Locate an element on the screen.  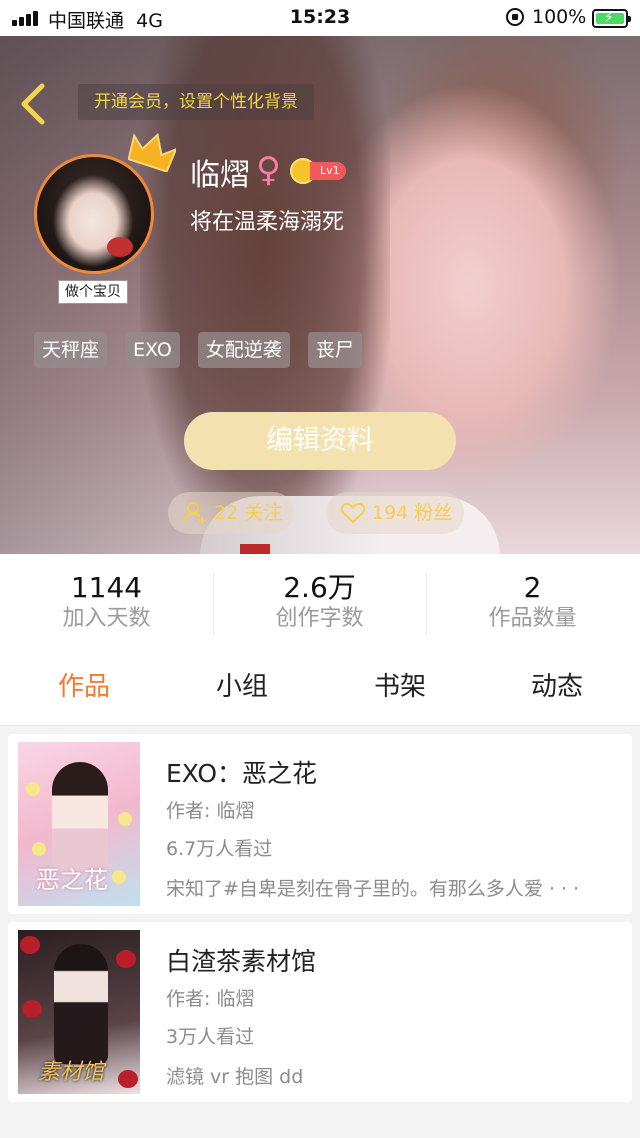
tab-bookshelf: 书架 is located at coordinates (400, 684).